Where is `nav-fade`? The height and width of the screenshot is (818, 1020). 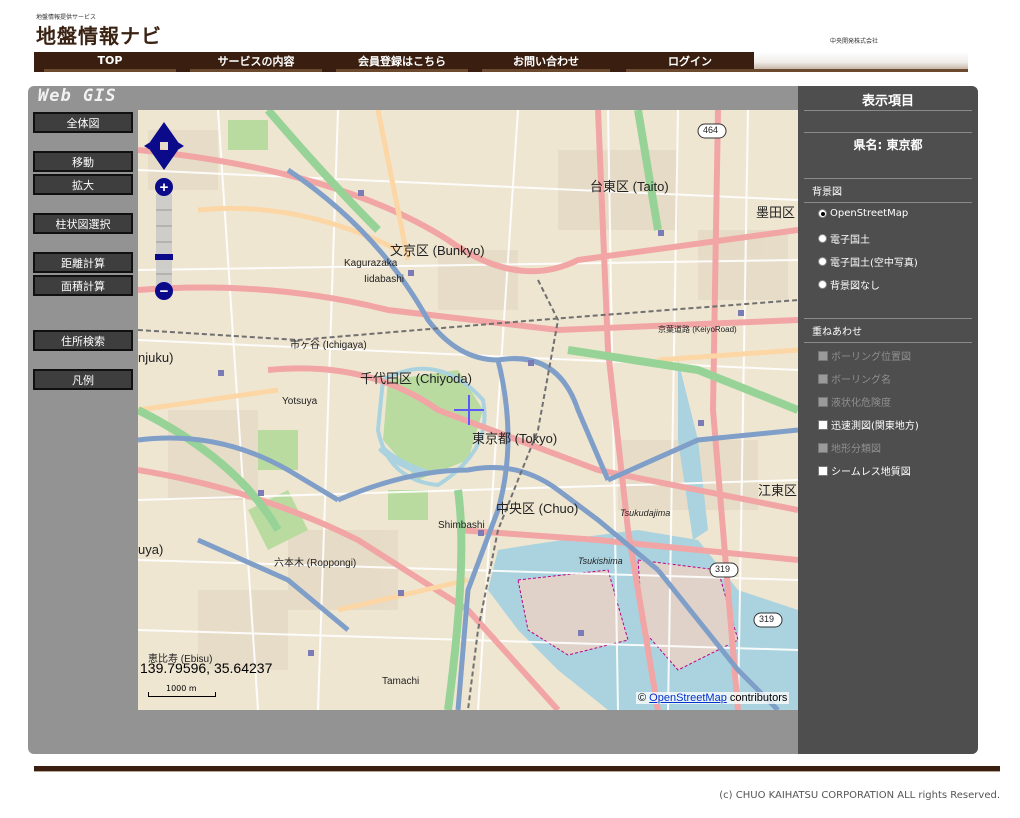 nav-fade is located at coordinates (861, 62).